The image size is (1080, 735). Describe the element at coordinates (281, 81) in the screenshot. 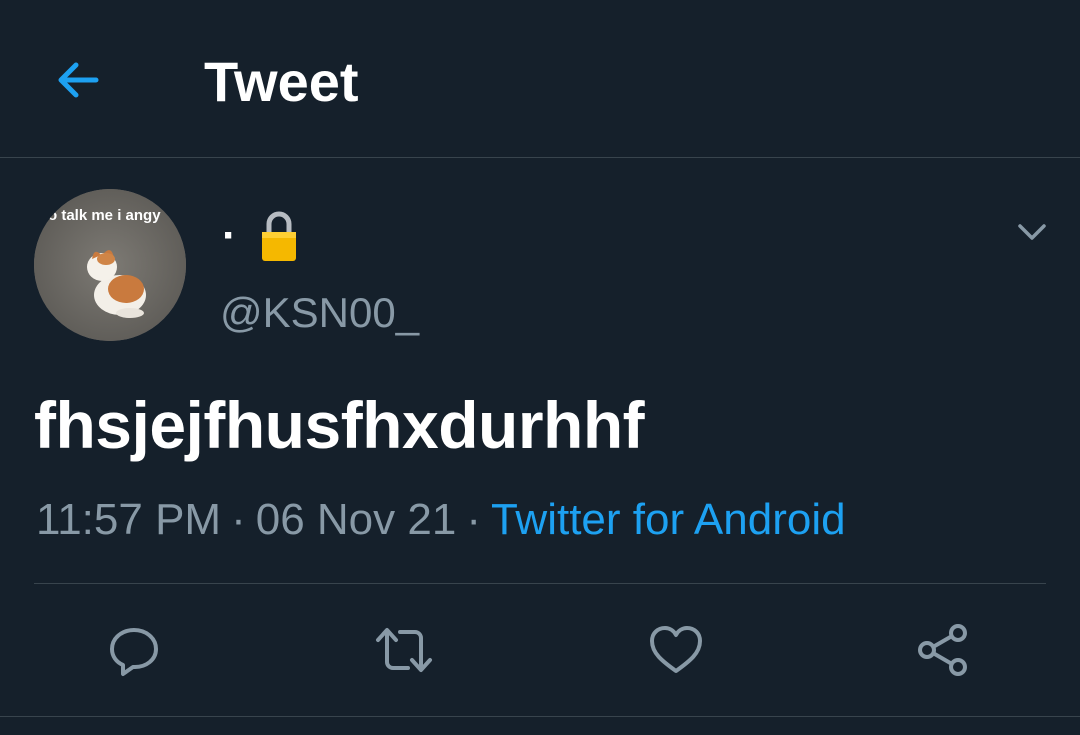

I see `page-title: Tweet` at that location.